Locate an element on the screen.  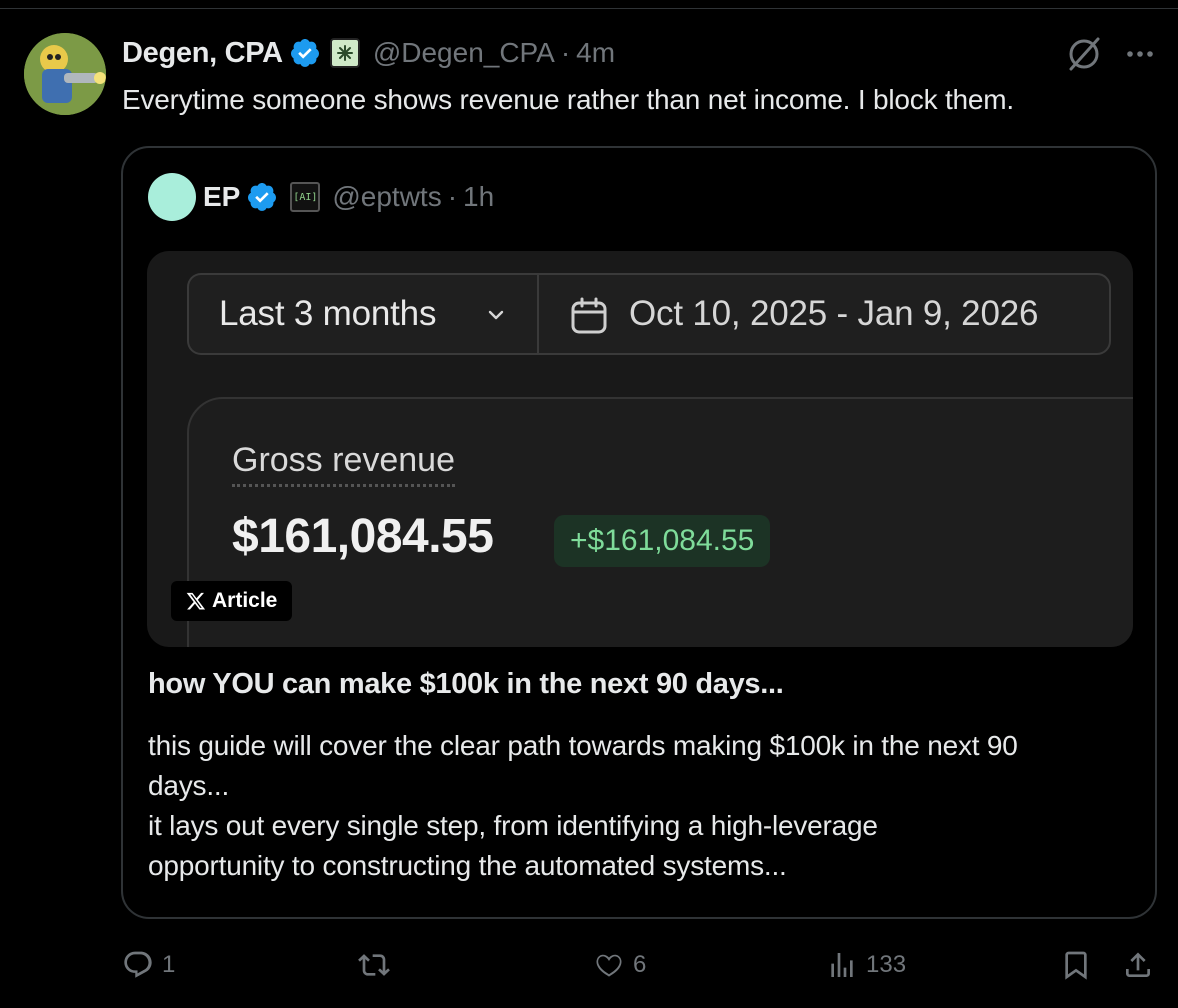
article-badge-label: Article is located at coordinates (245, 600).